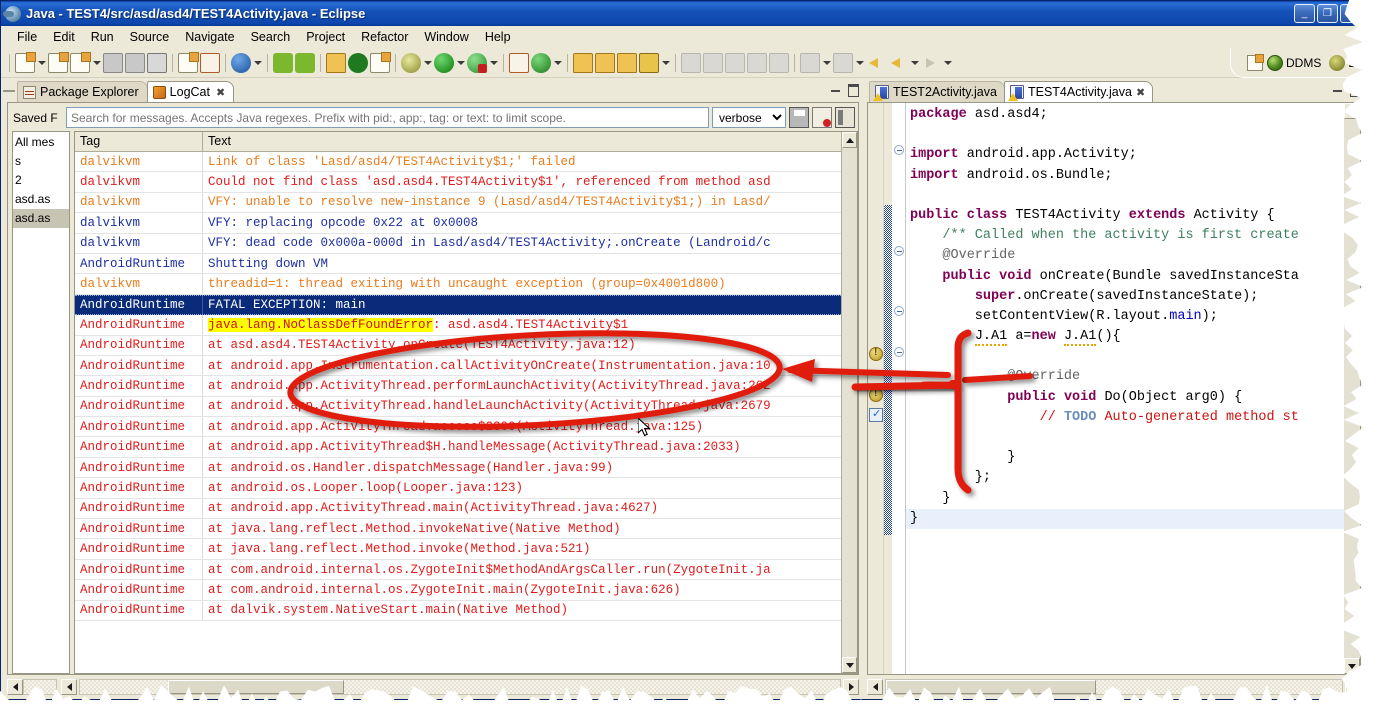 The image size is (1378, 723). I want to click on previous-annotation-icon, so click(713, 62).